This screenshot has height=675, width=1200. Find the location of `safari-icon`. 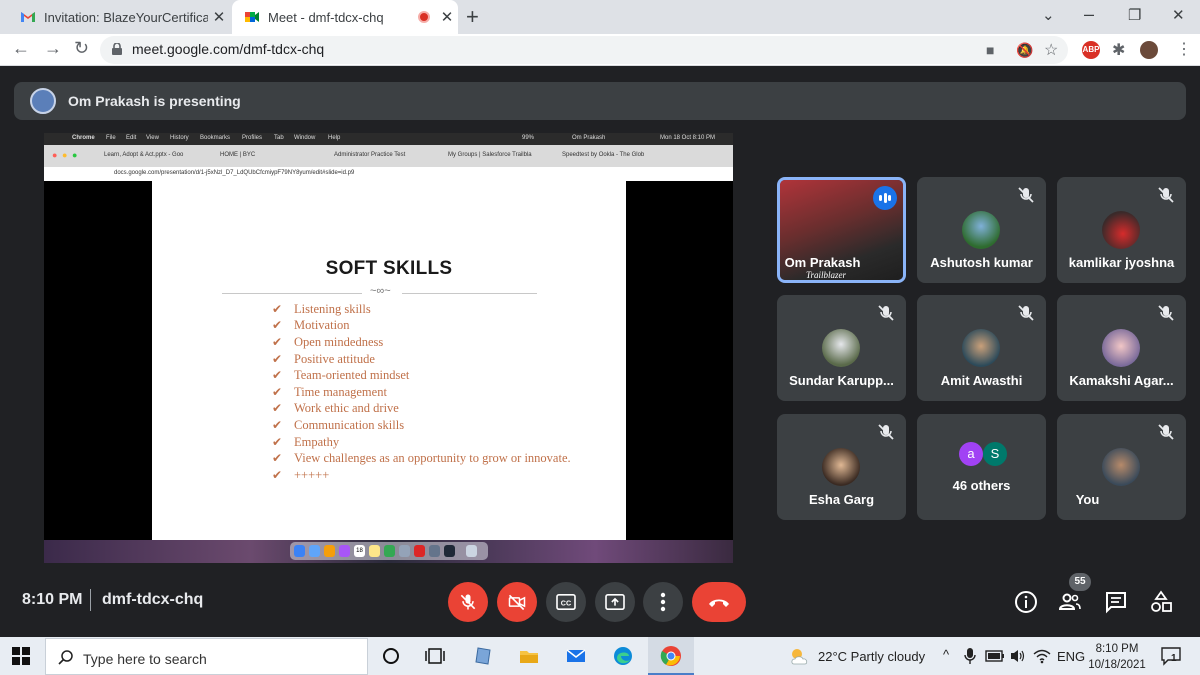

safari-icon is located at coordinates (314, 551).